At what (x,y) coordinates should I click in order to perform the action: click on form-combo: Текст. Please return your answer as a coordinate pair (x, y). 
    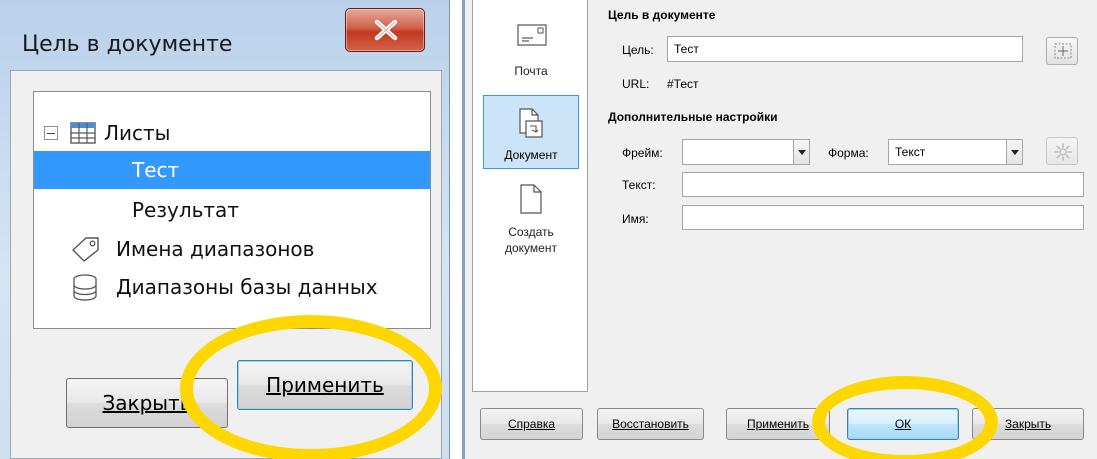
    Looking at the image, I should click on (955, 152).